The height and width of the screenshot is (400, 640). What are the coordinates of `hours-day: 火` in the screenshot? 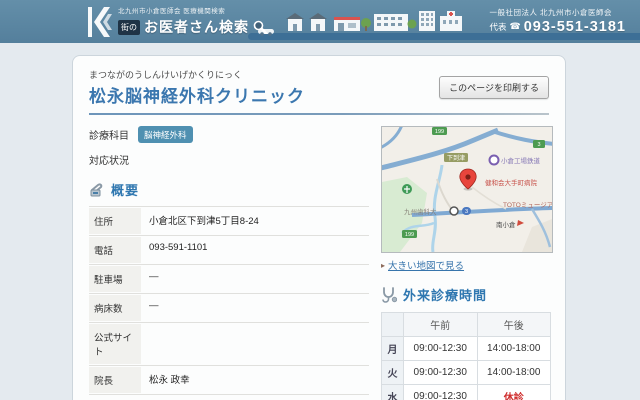 It's located at (392, 372).